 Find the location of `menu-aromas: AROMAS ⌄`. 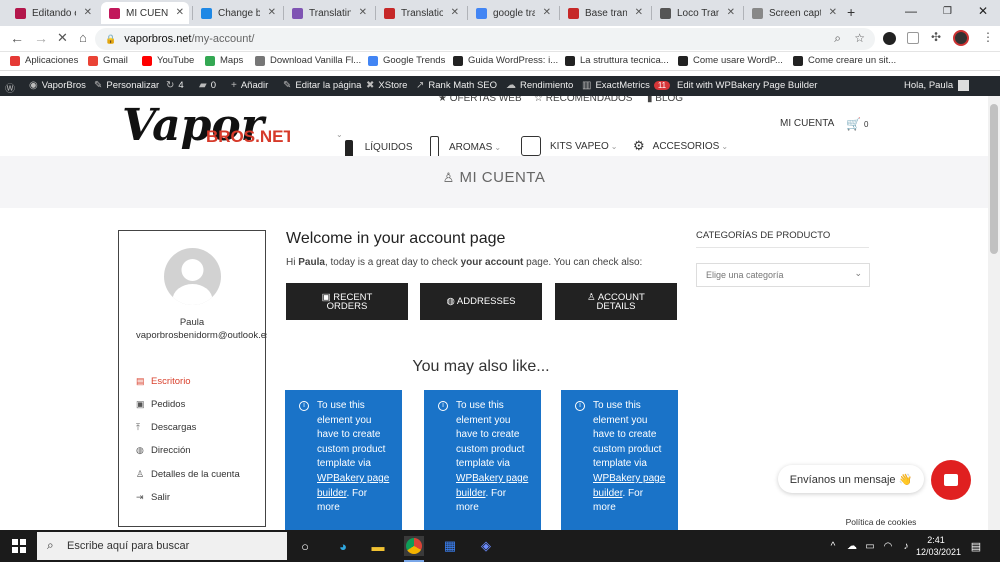

menu-aromas: AROMAS ⌄ is located at coordinates (465, 147).